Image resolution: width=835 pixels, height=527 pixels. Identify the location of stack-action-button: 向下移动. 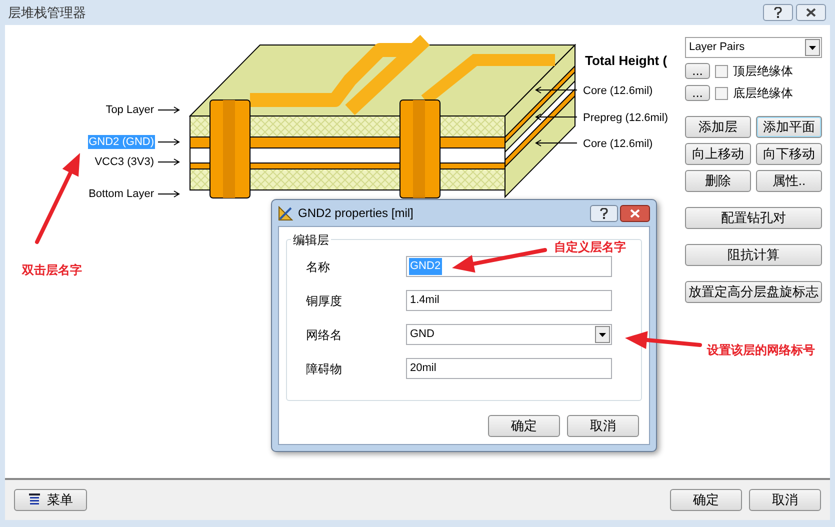
(789, 154).